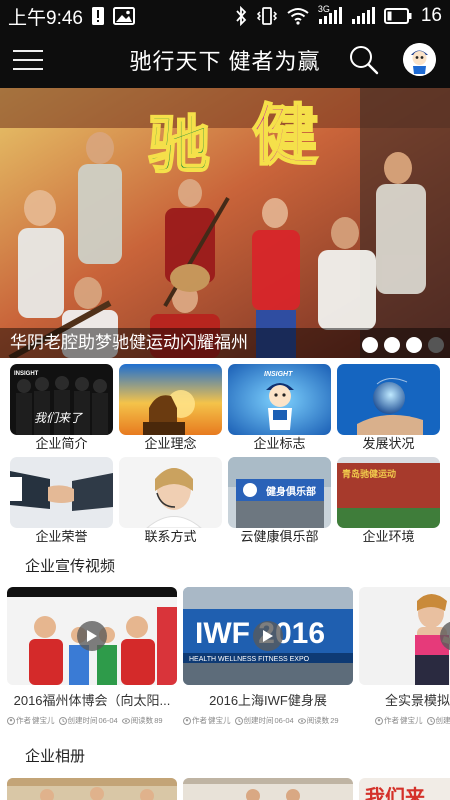 The image size is (450, 800). What do you see at coordinates (417, 700) in the screenshot?
I see `video-title: 全实景模拟自` at bounding box center [417, 700].